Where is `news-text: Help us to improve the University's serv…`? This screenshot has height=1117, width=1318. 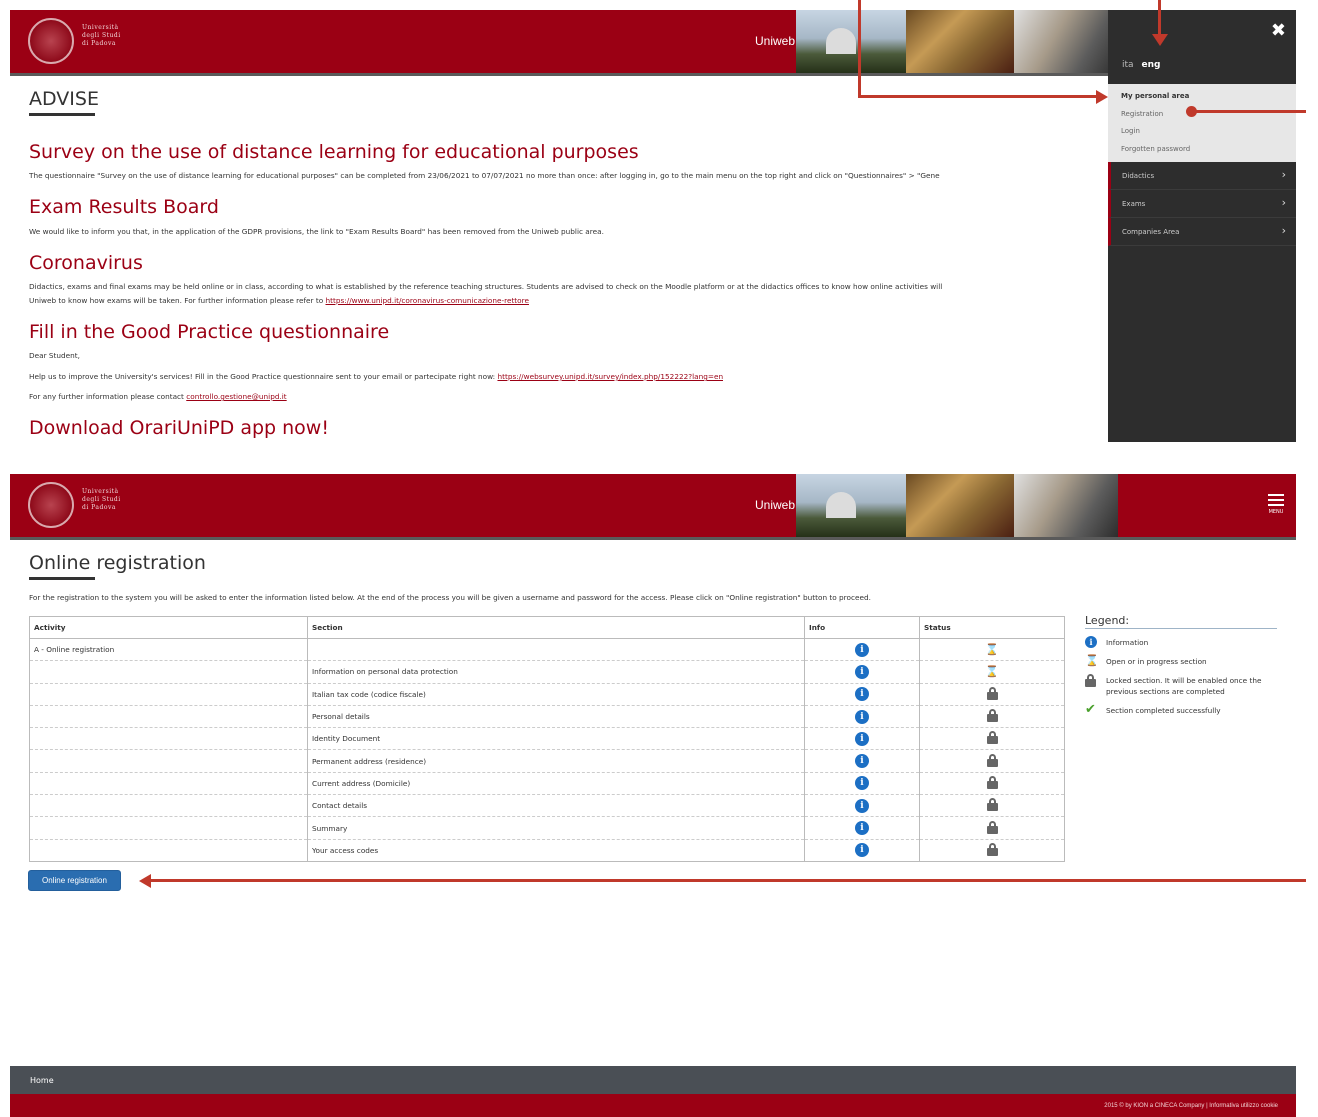 news-text: Help us to improve the University's serv… is located at coordinates (376, 376).